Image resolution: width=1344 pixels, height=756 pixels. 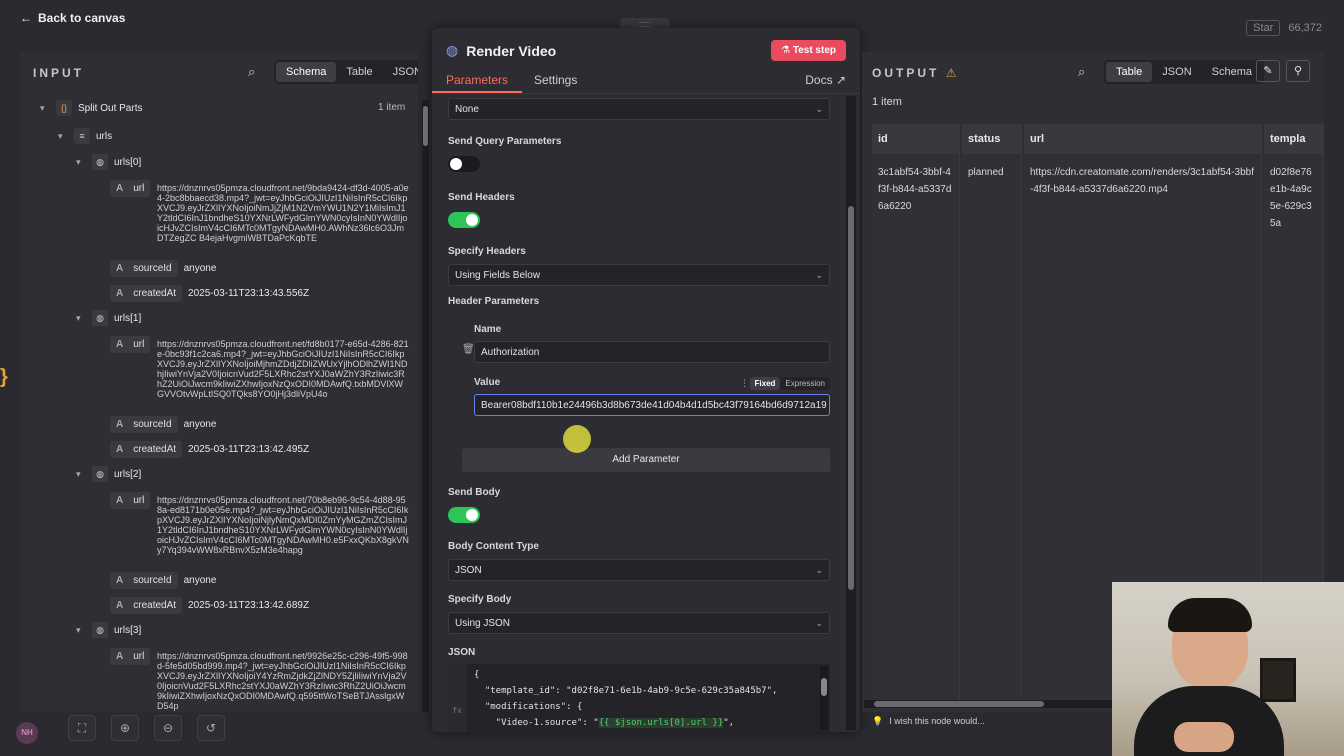 What do you see at coordinates (765, 383) in the screenshot?
I see `fixed-option: Fixed` at bounding box center [765, 383].